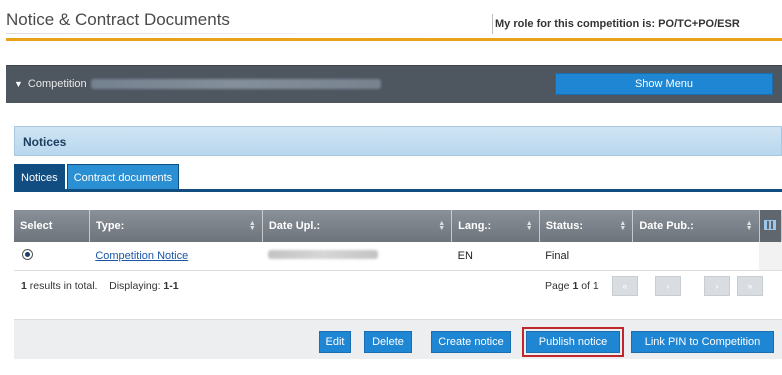 The image size is (782, 375). What do you see at coordinates (770, 257) in the screenshot?
I see `row-empty-cell` at bounding box center [770, 257].